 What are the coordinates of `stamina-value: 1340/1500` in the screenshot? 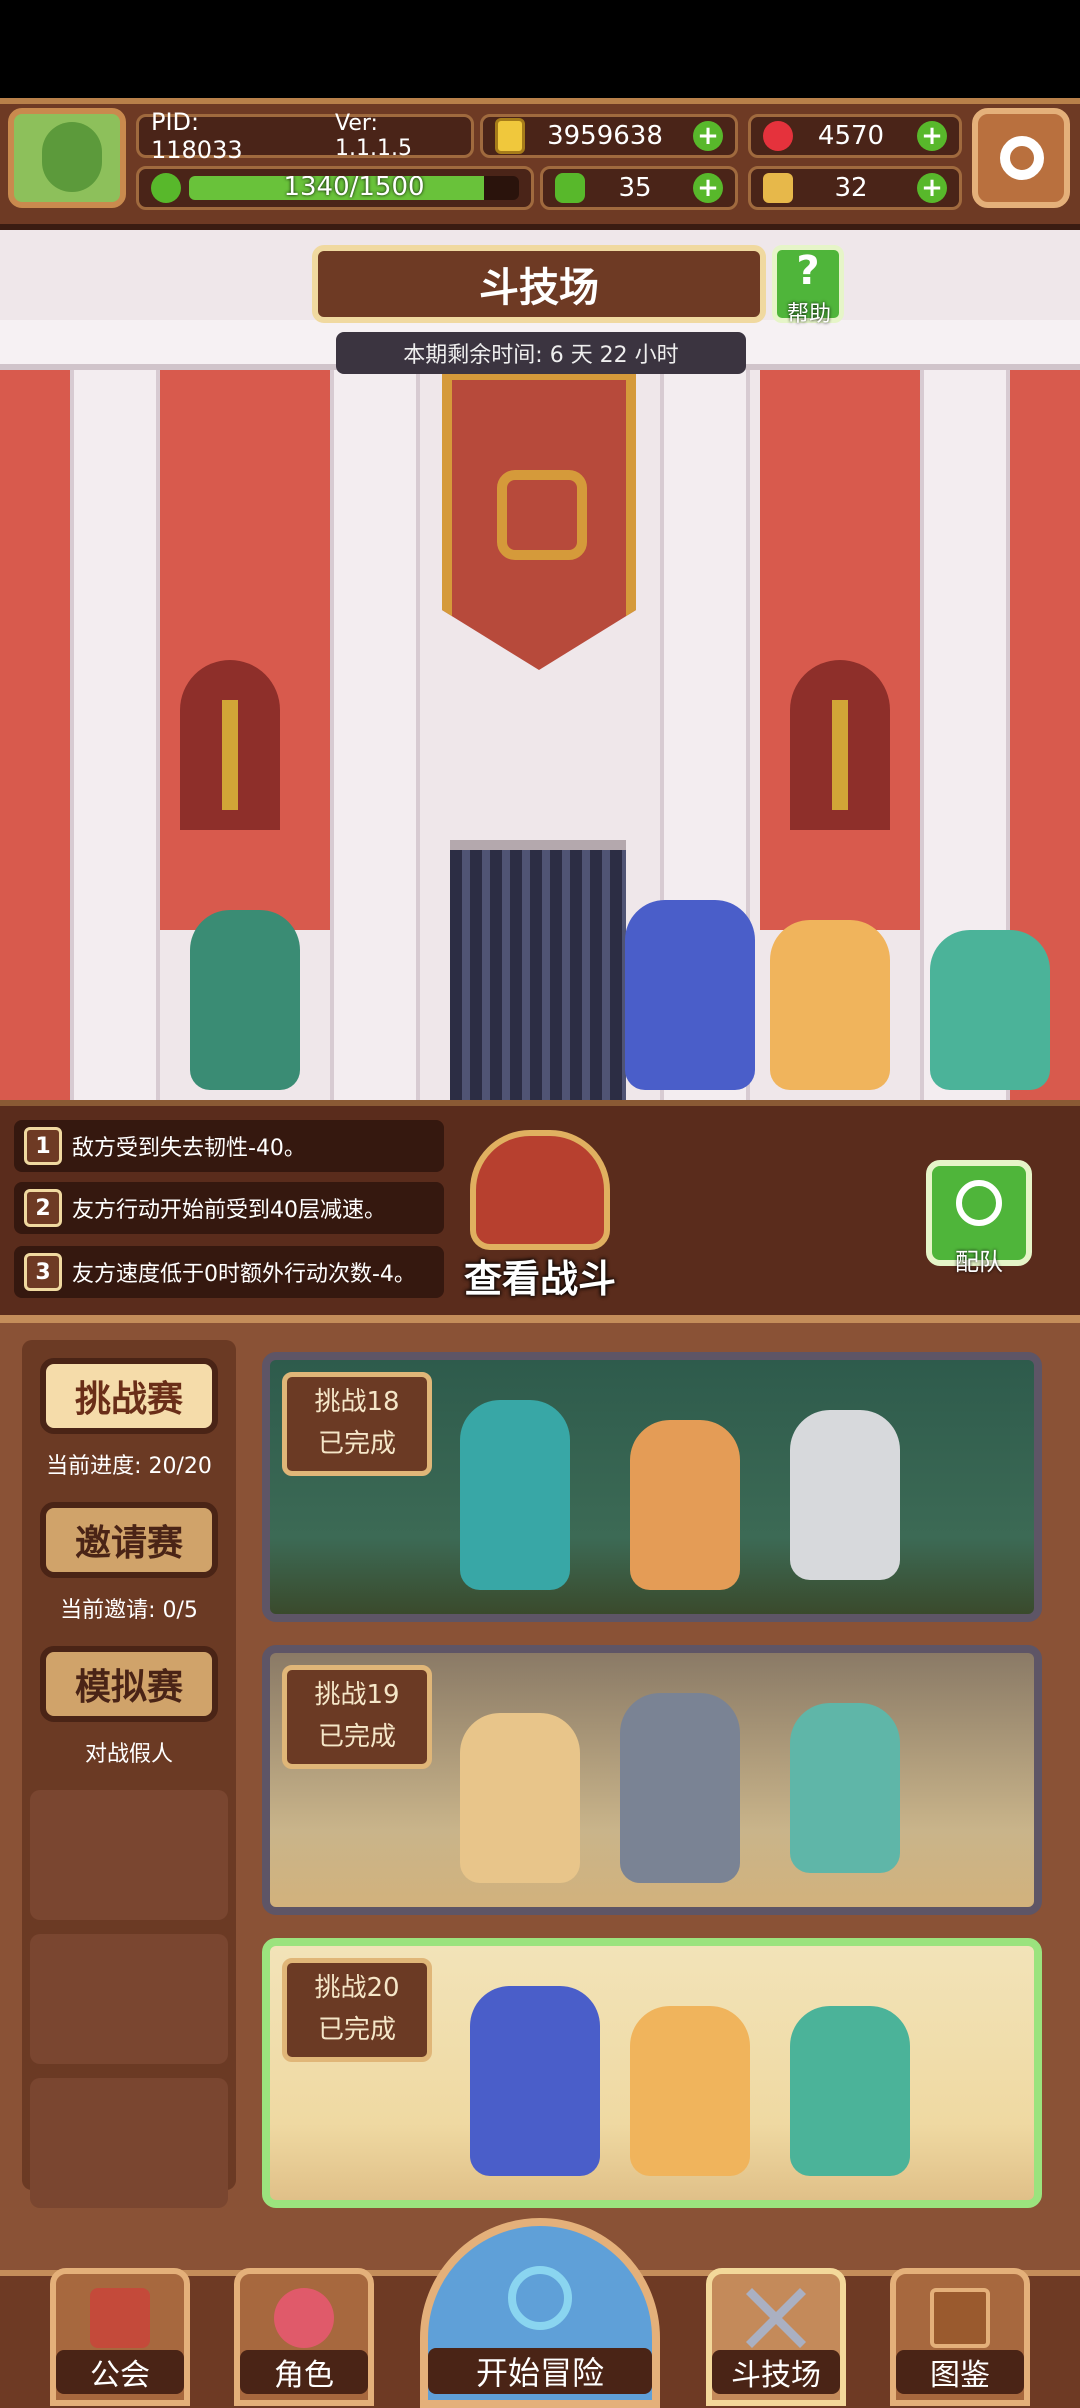 It's located at (354, 188).